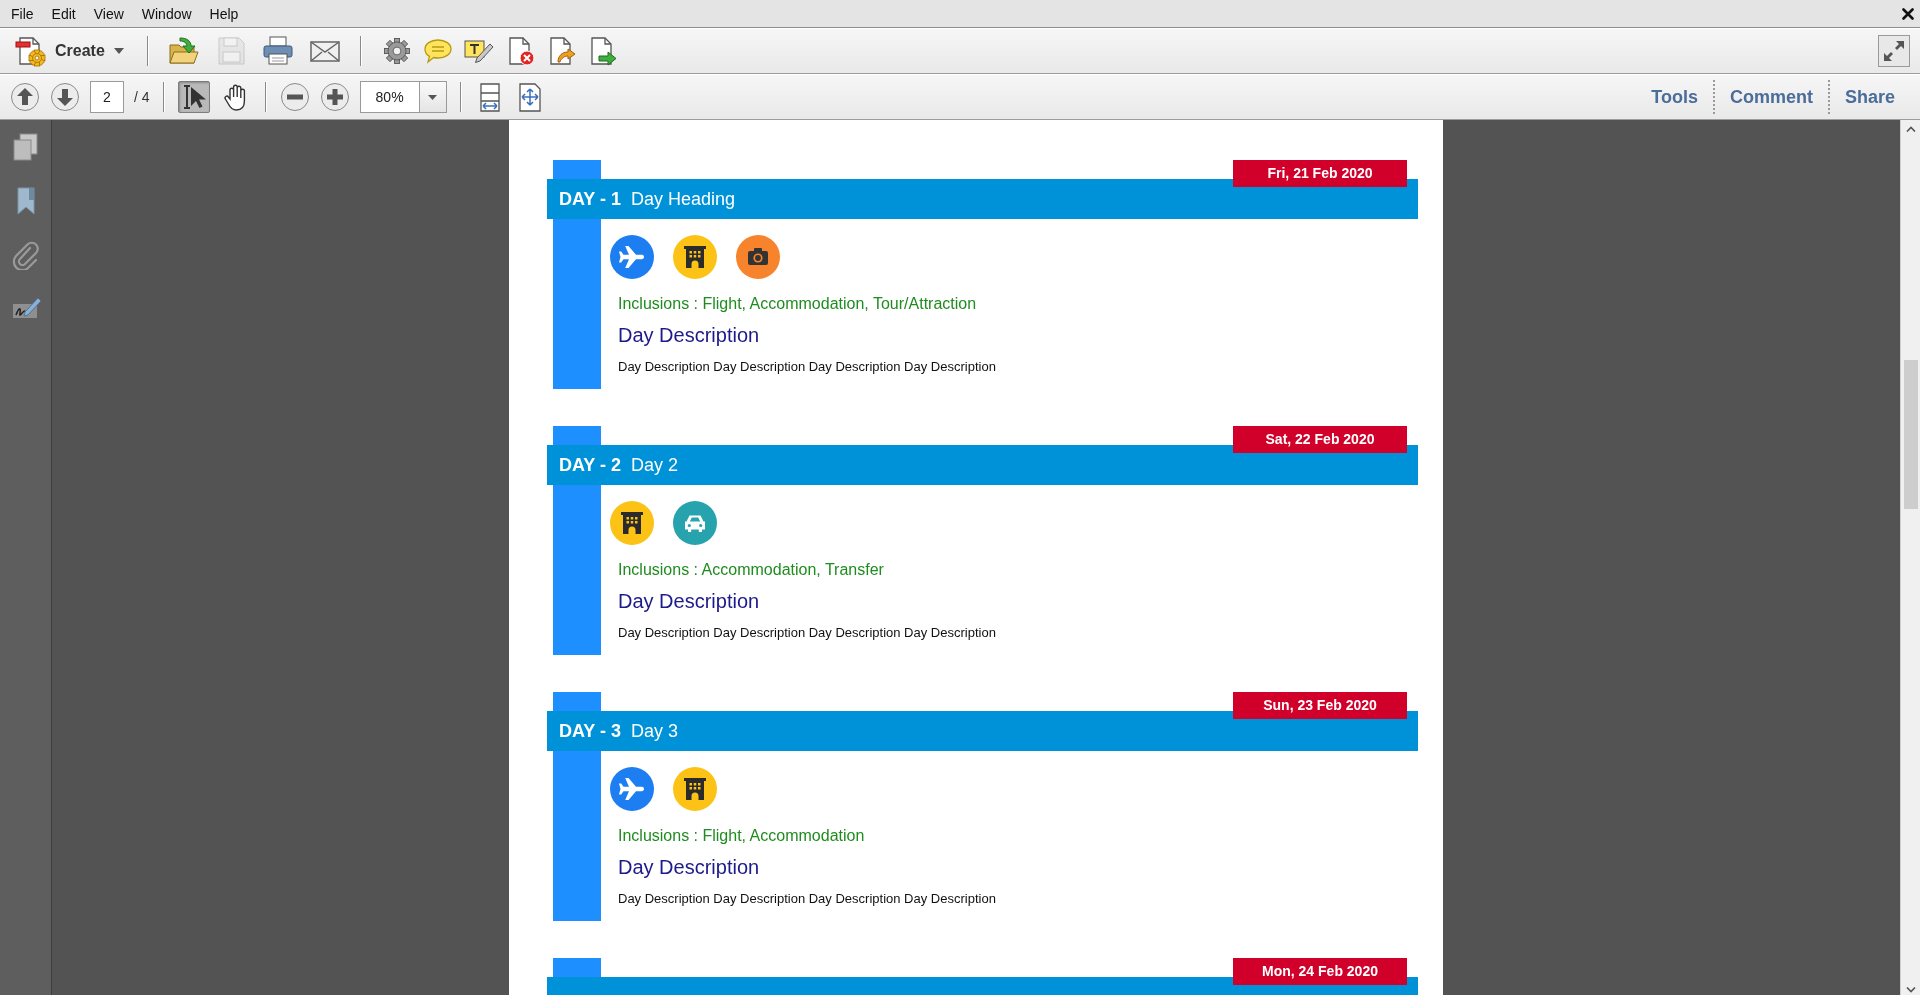  Describe the element at coordinates (277, 51) in the screenshot. I see `printer-icon` at that location.